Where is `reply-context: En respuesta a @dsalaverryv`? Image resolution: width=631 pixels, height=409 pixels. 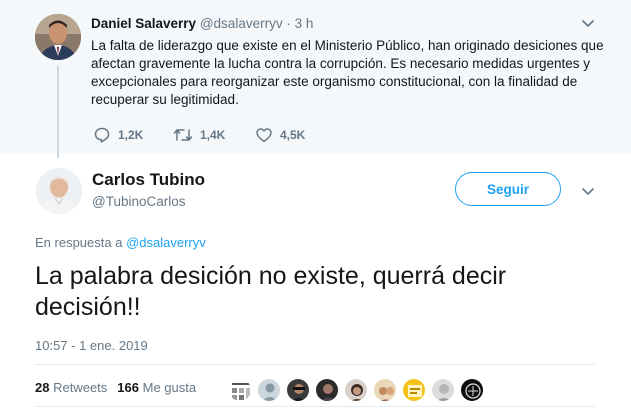 reply-context: En respuesta a @dsalaverryv is located at coordinates (120, 243).